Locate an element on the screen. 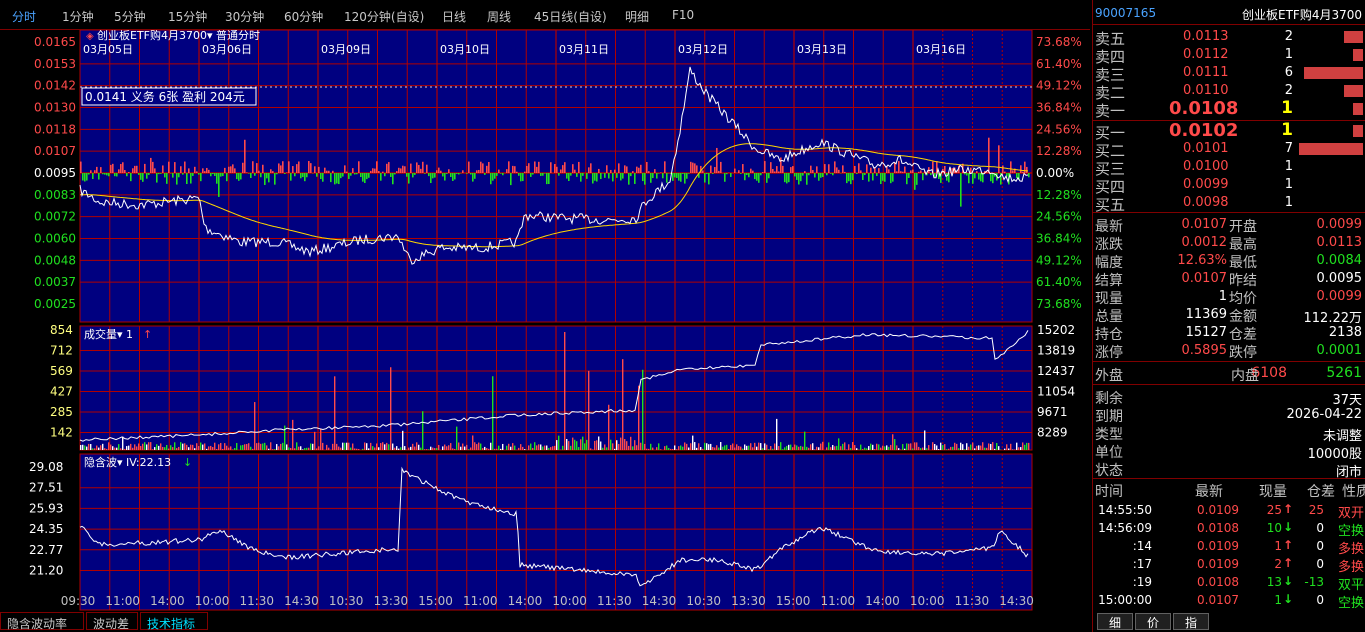 The width and height of the screenshot is (1365, 632). volume-tick: 854 is located at coordinates (61, 330).